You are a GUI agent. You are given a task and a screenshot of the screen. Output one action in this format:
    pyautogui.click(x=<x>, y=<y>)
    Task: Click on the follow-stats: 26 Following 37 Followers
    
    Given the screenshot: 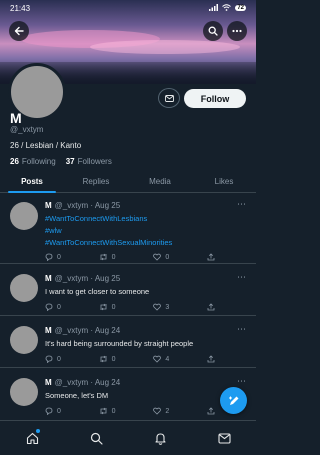 What is the action you would take?
    pyautogui.click(x=61, y=161)
    